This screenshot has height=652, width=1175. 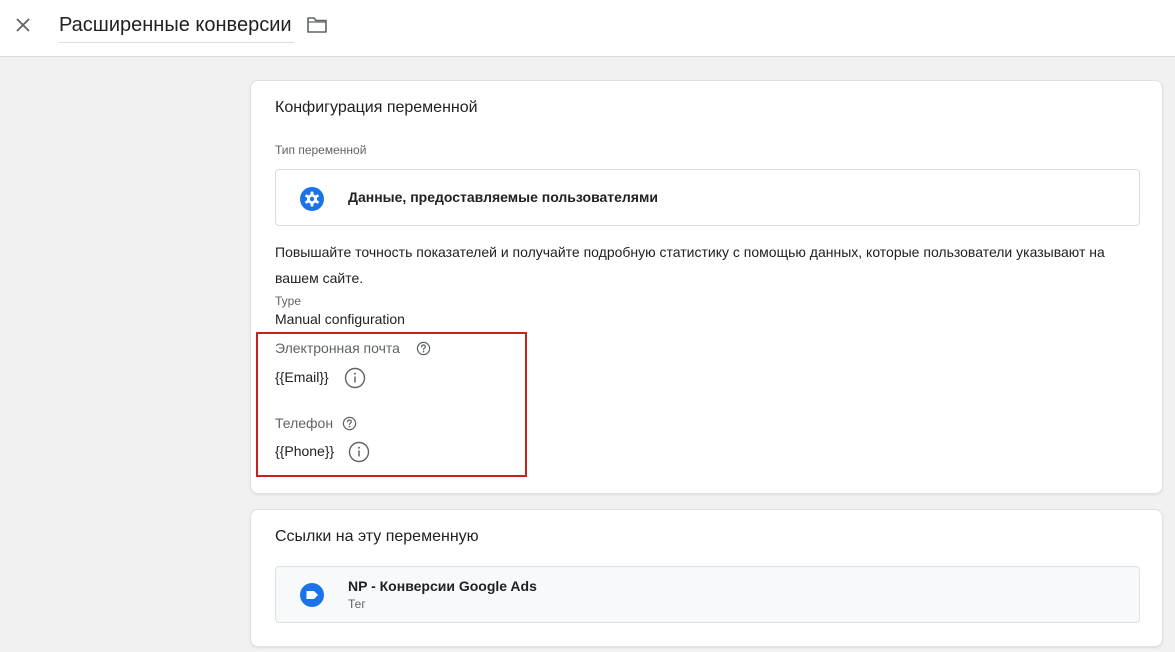 What do you see at coordinates (321, 150) in the screenshot?
I see `variable-type-label: Тип переменной` at bounding box center [321, 150].